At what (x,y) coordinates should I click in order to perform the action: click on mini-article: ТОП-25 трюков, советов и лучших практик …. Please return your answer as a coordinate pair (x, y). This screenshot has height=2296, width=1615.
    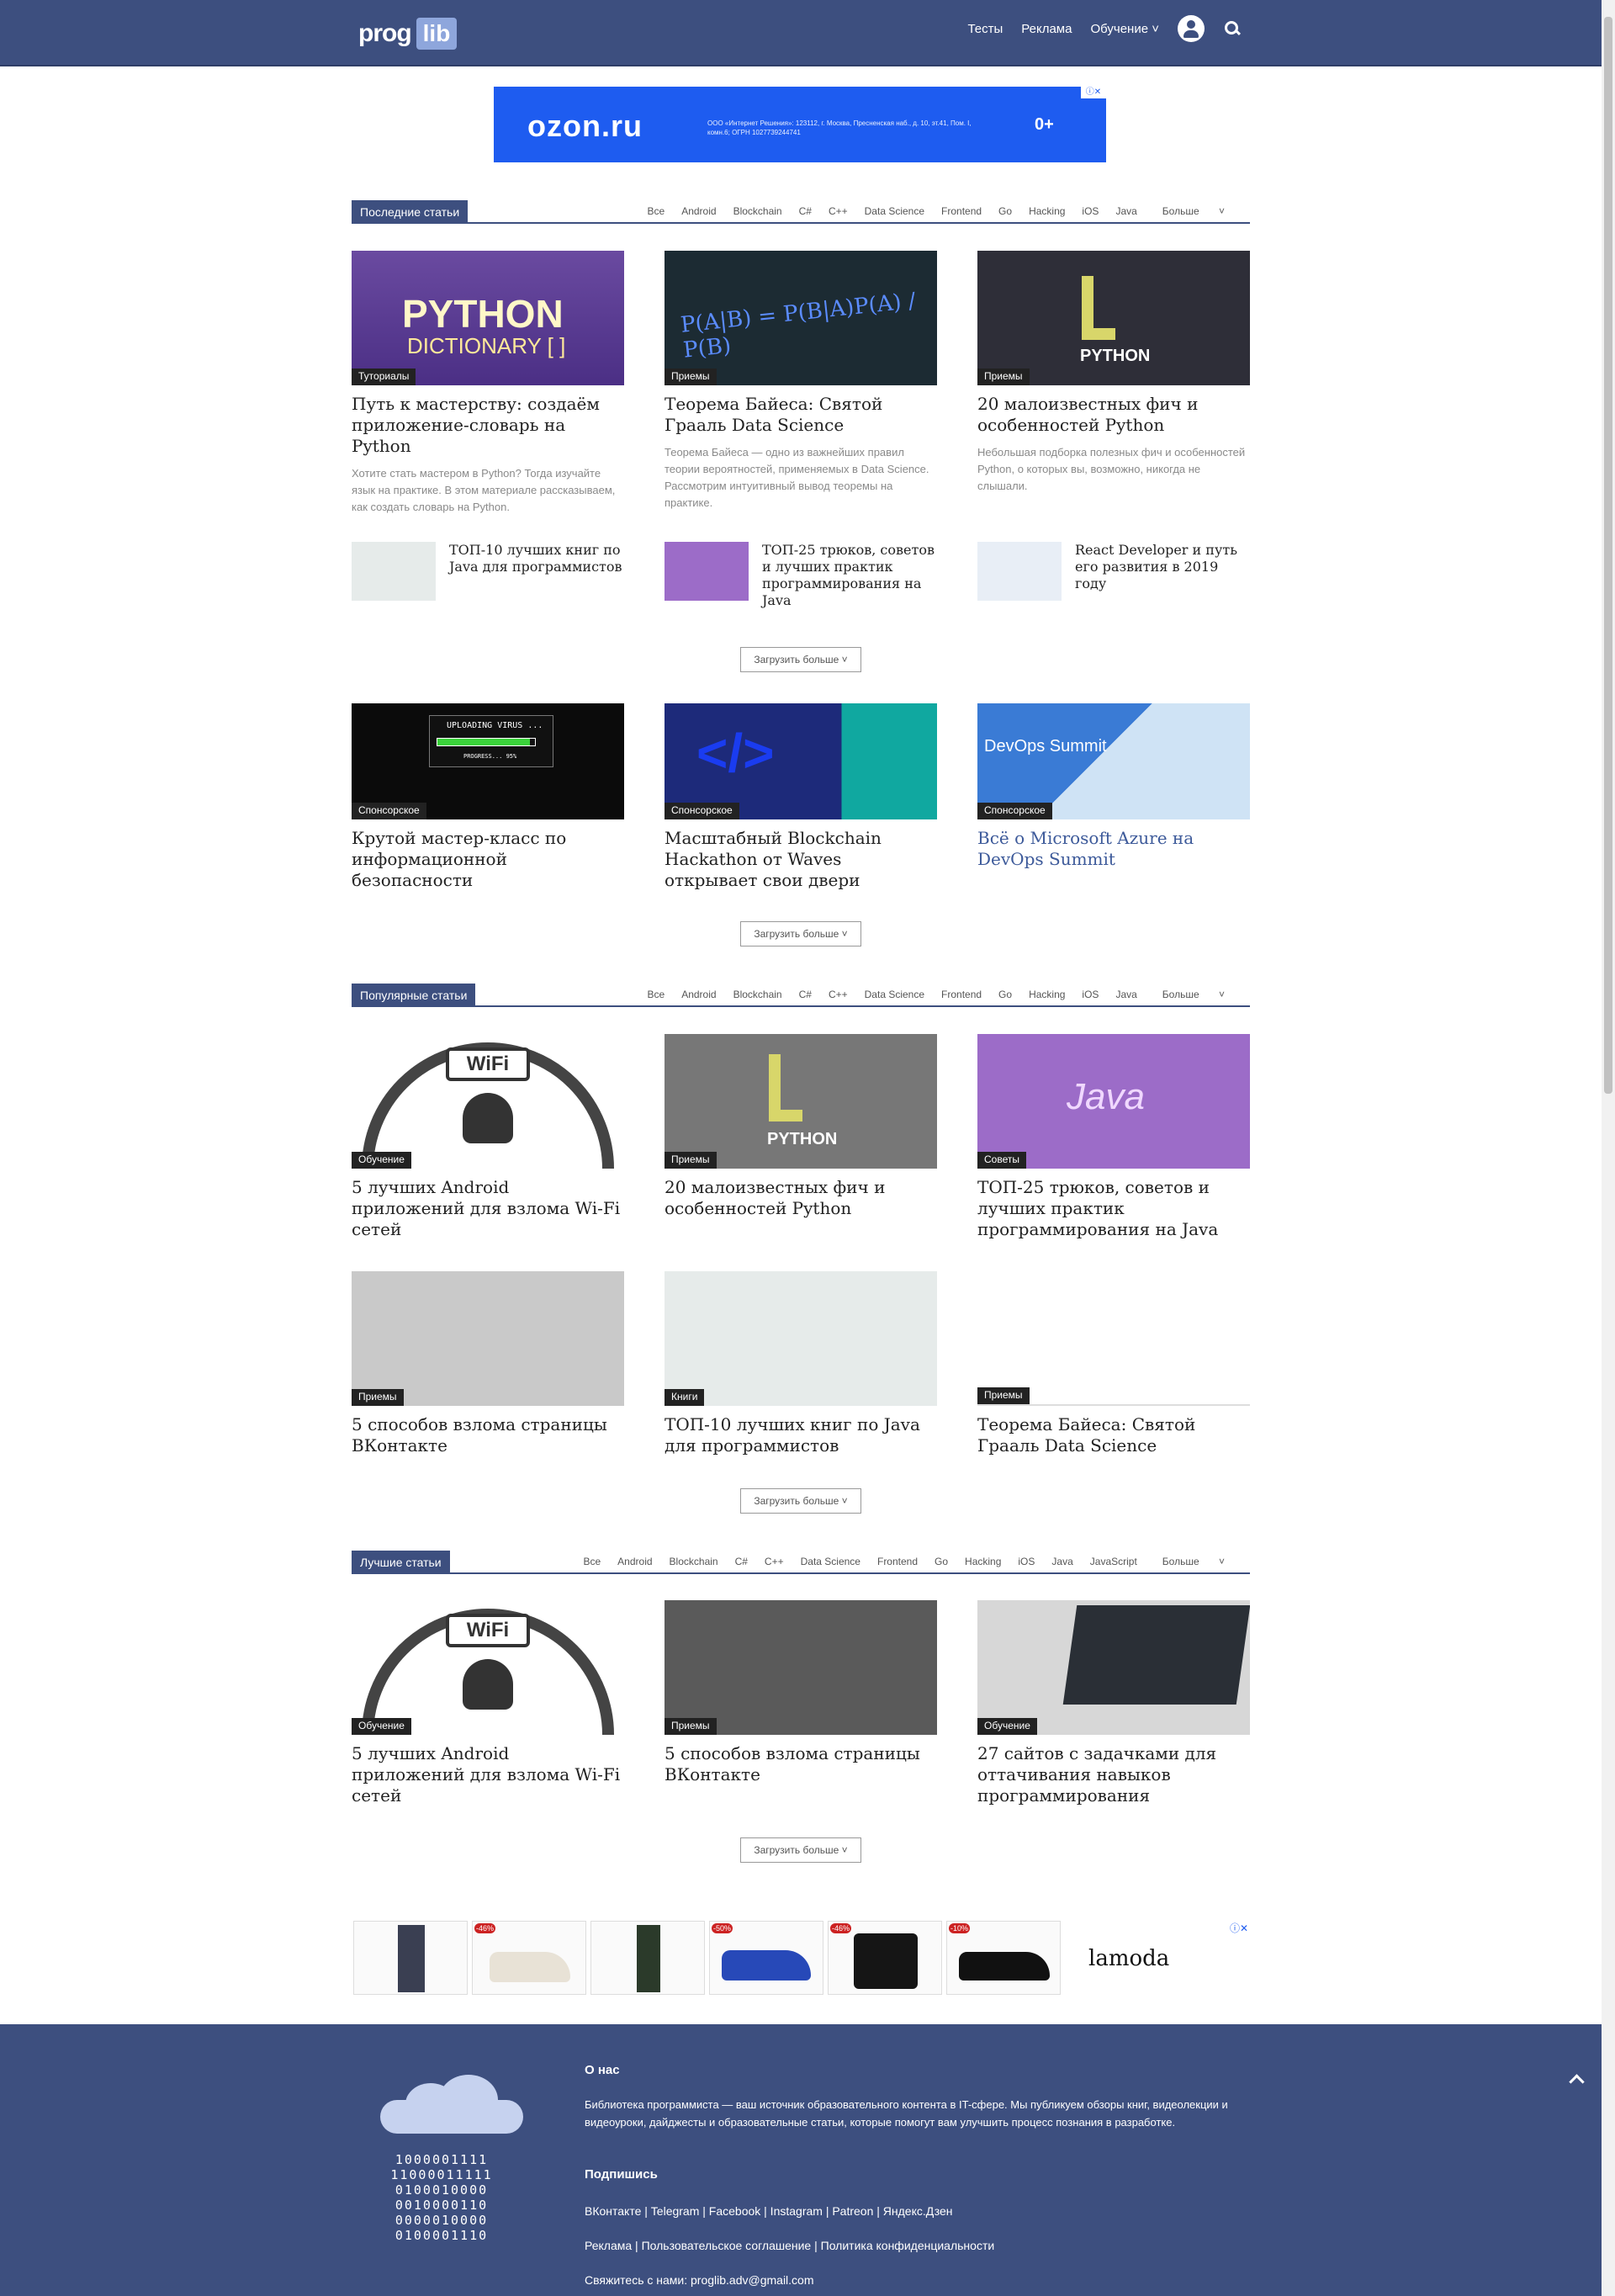
    Looking at the image, I should click on (801, 575).